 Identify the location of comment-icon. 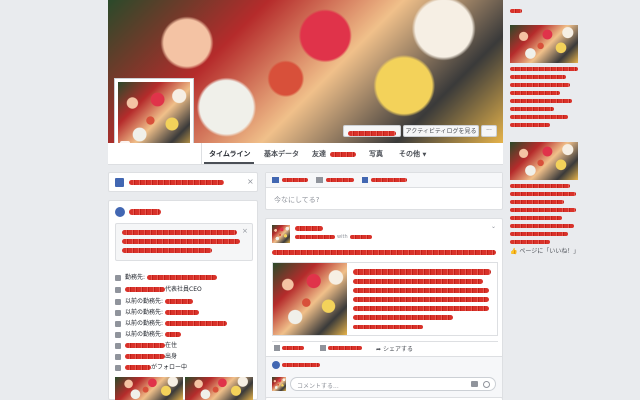
(323, 348).